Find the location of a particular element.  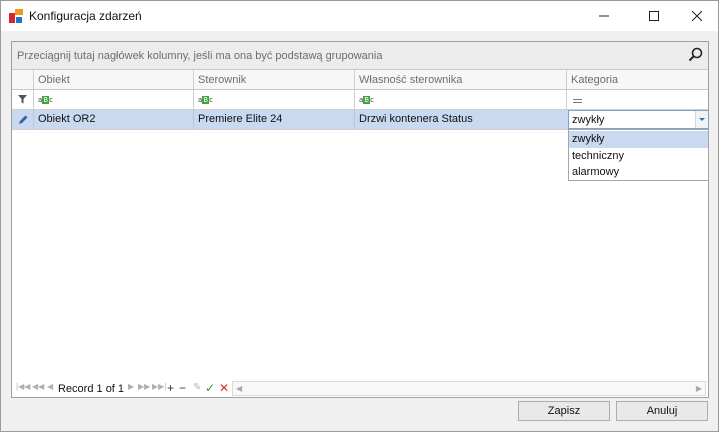

indicator-header is located at coordinates (22, 79).